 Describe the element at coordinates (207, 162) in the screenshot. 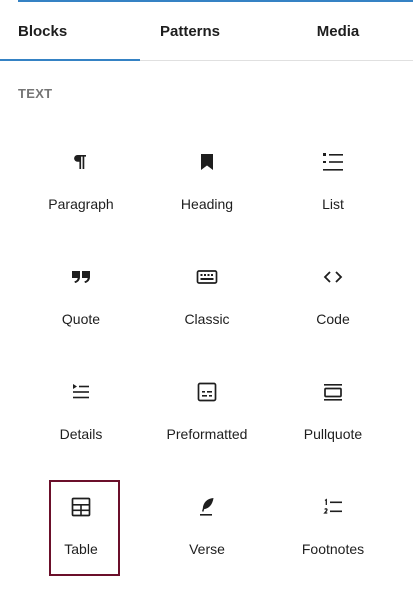

I see `heading-icon` at that location.